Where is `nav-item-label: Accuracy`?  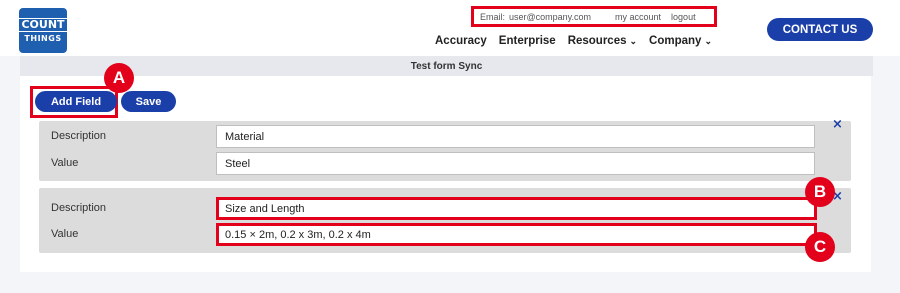
nav-item-label: Accuracy is located at coordinates (461, 41).